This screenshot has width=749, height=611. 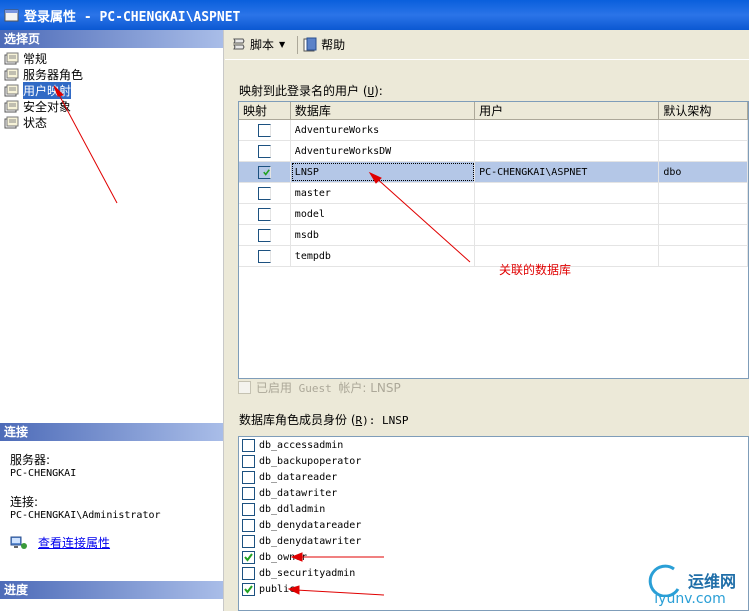 I want to click on table-row: model, so click(x=493, y=214).